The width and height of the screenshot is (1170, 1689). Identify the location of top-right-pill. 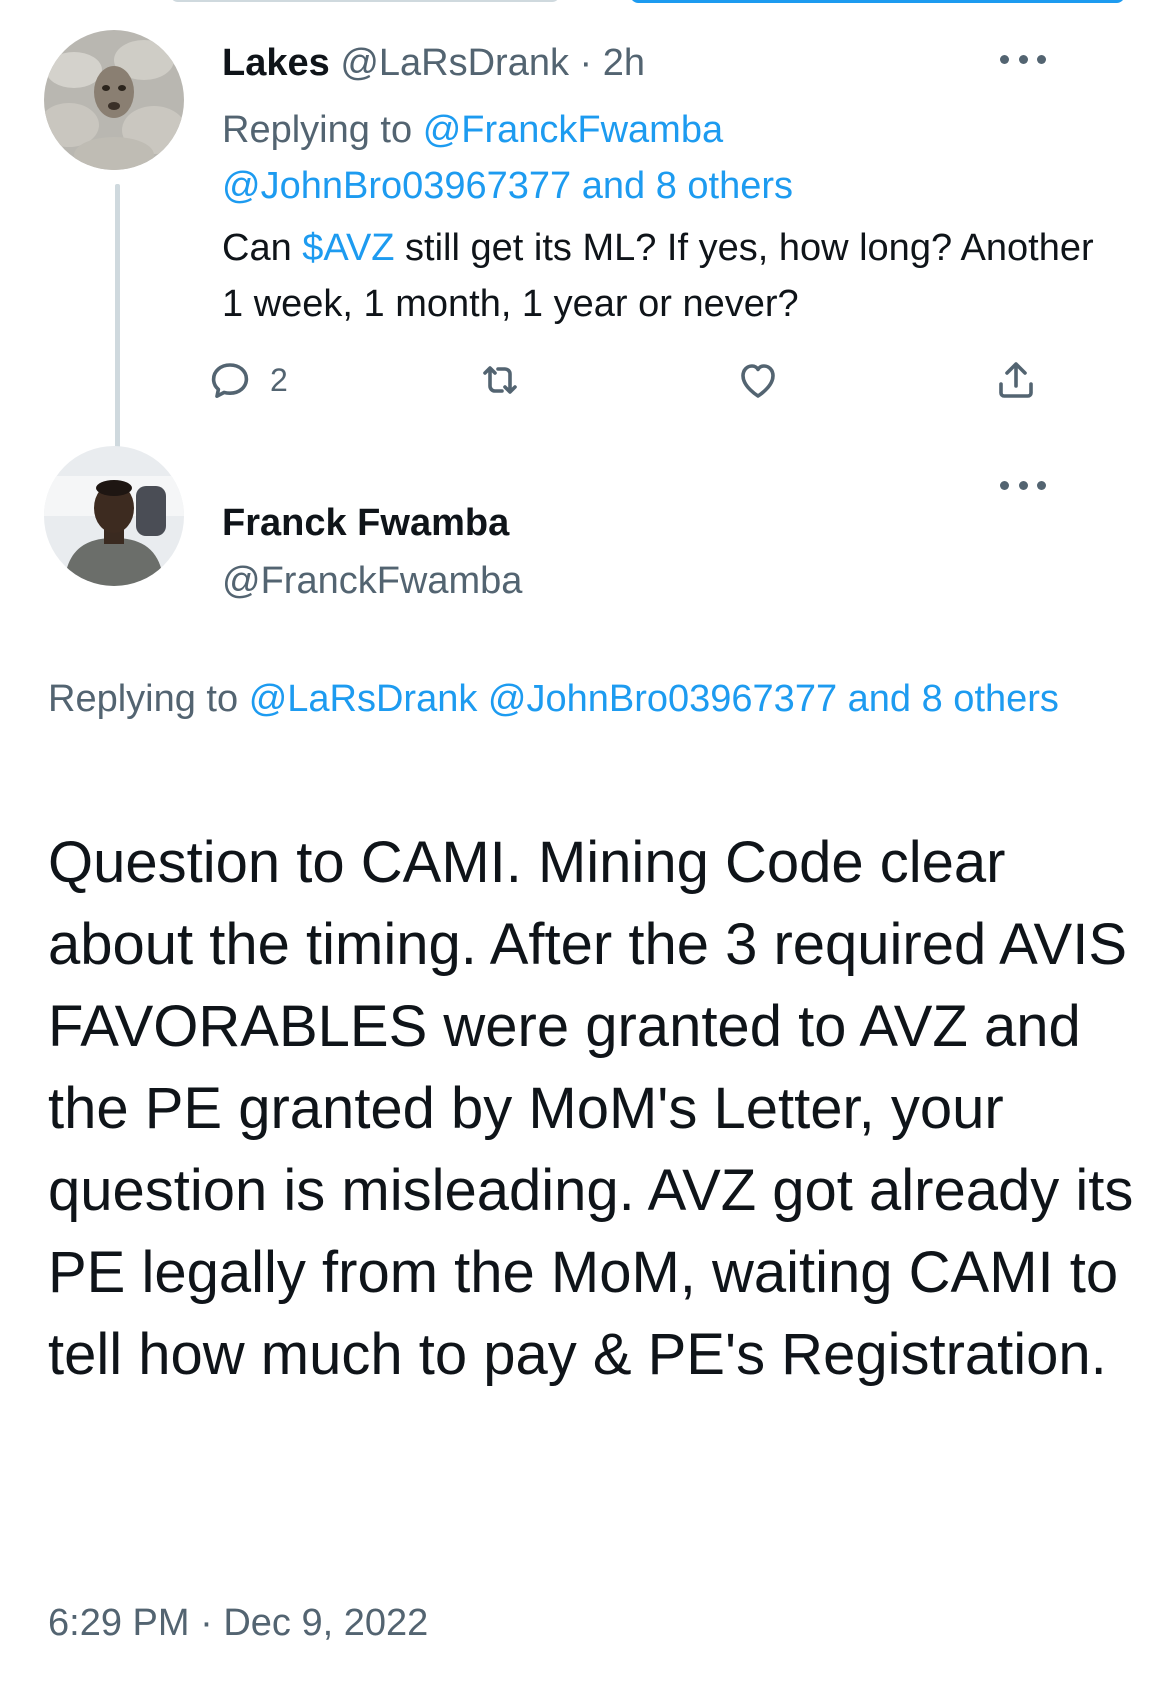
(877, 1).